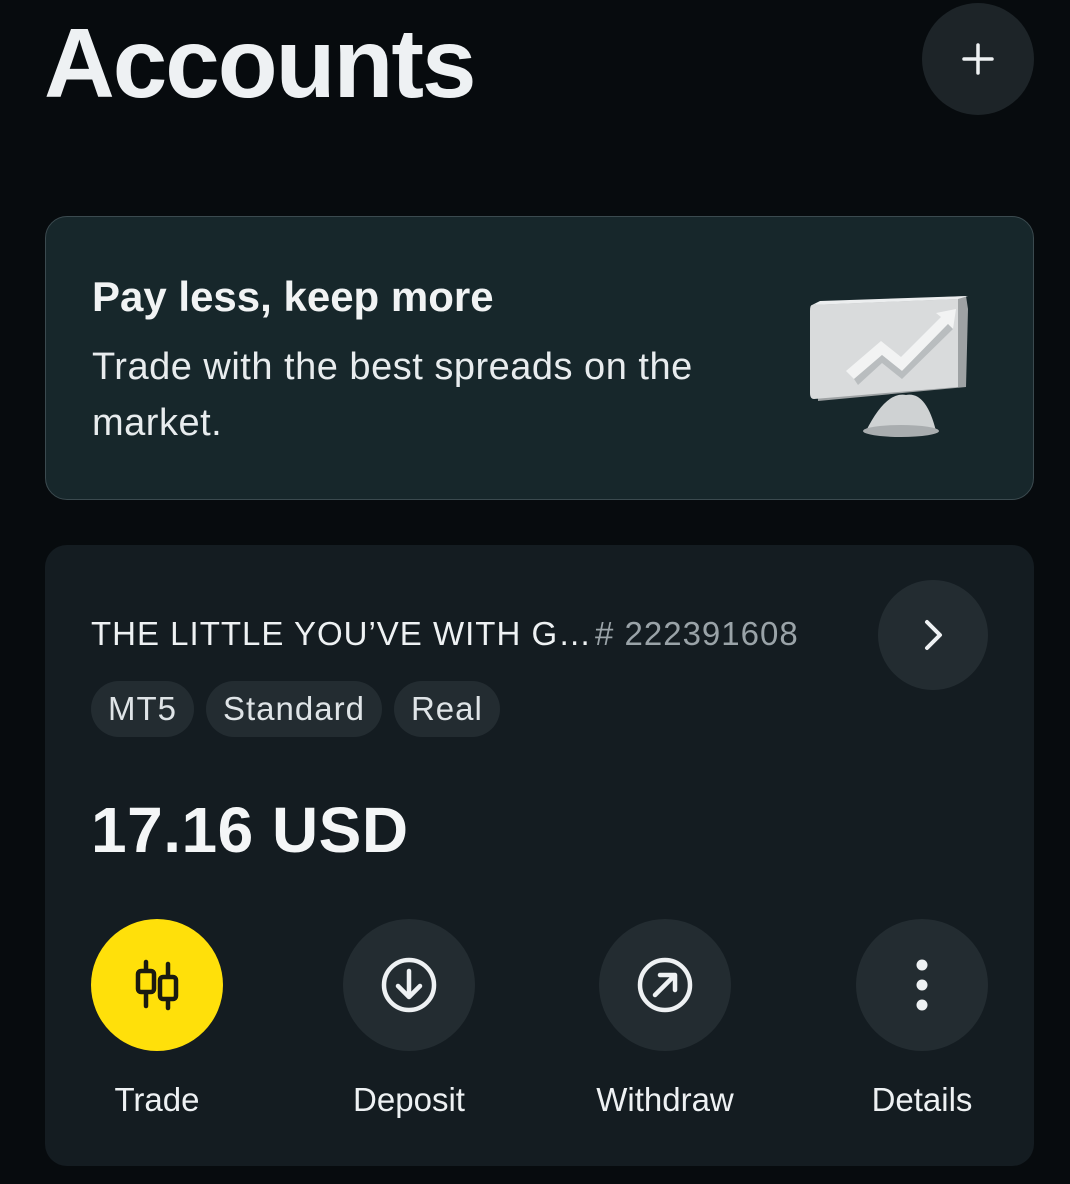 This screenshot has height=1184, width=1070. I want to click on deposit-label: Deposit, so click(409, 1099).